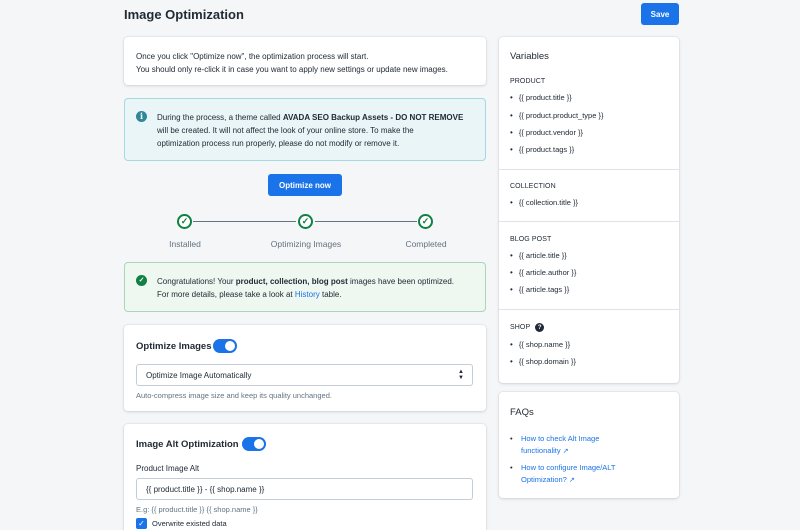 The image size is (800, 530). Describe the element at coordinates (461, 375) in the screenshot. I see `select-arrows-icon: ▲ ▼` at that location.